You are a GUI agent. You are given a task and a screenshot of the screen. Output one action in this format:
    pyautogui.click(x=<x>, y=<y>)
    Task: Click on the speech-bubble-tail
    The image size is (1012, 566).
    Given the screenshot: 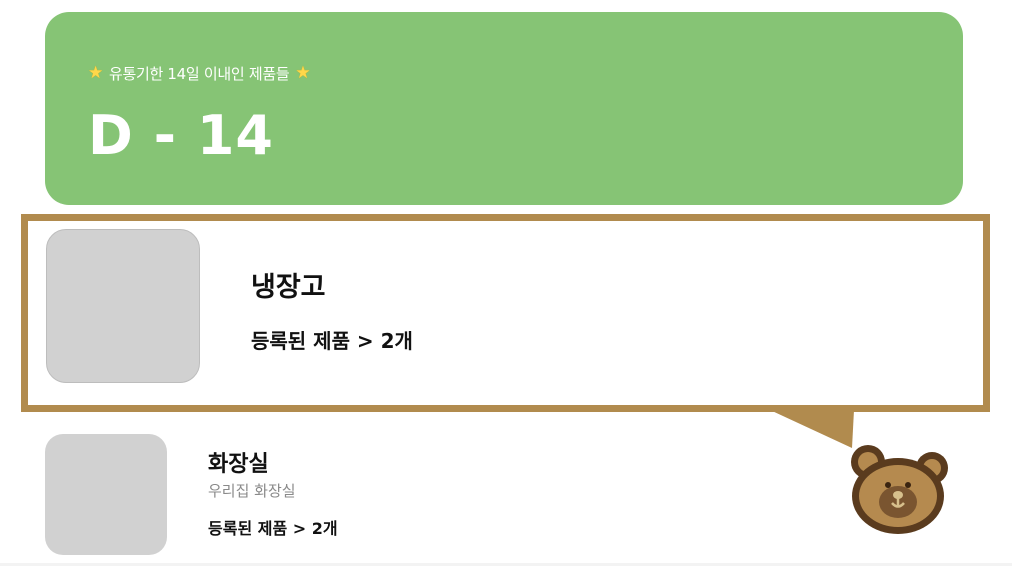 What is the action you would take?
    pyautogui.click(x=812, y=429)
    